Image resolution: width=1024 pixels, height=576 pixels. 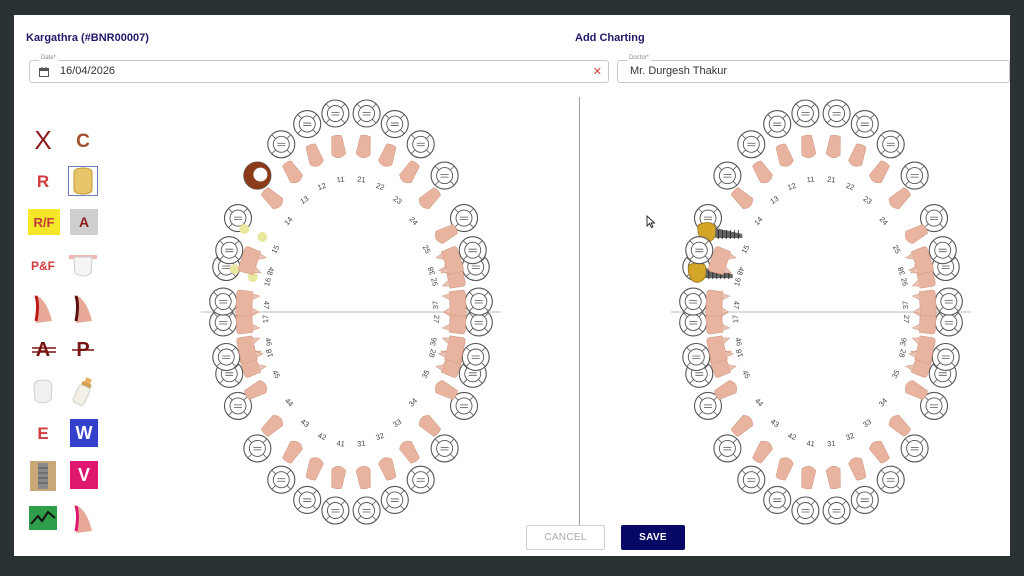 What do you see at coordinates (742, 426) in the screenshot?
I see `tooth-44-buccal` at bounding box center [742, 426].